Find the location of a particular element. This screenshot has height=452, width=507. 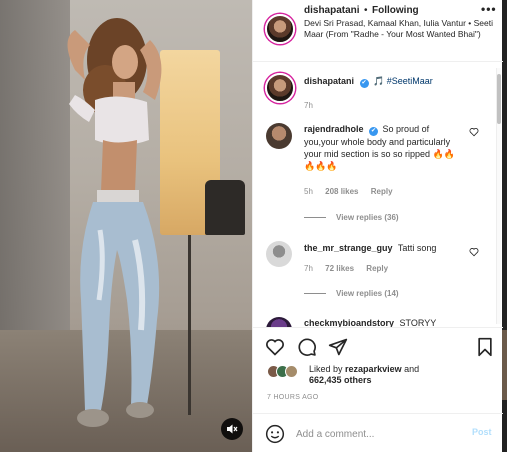

mute-button is located at coordinates (232, 429).